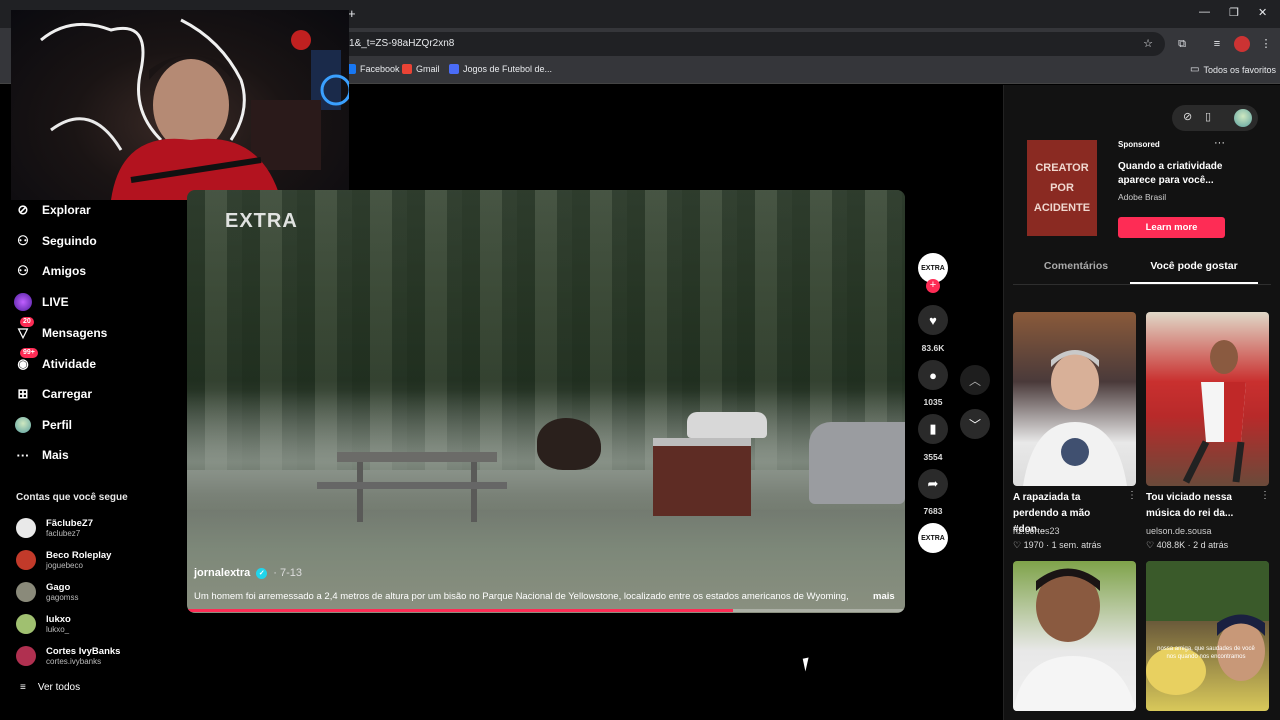 The image size is (1280, 720). I want to click on sidebar-item-label: Explorar, so click(66, 210).